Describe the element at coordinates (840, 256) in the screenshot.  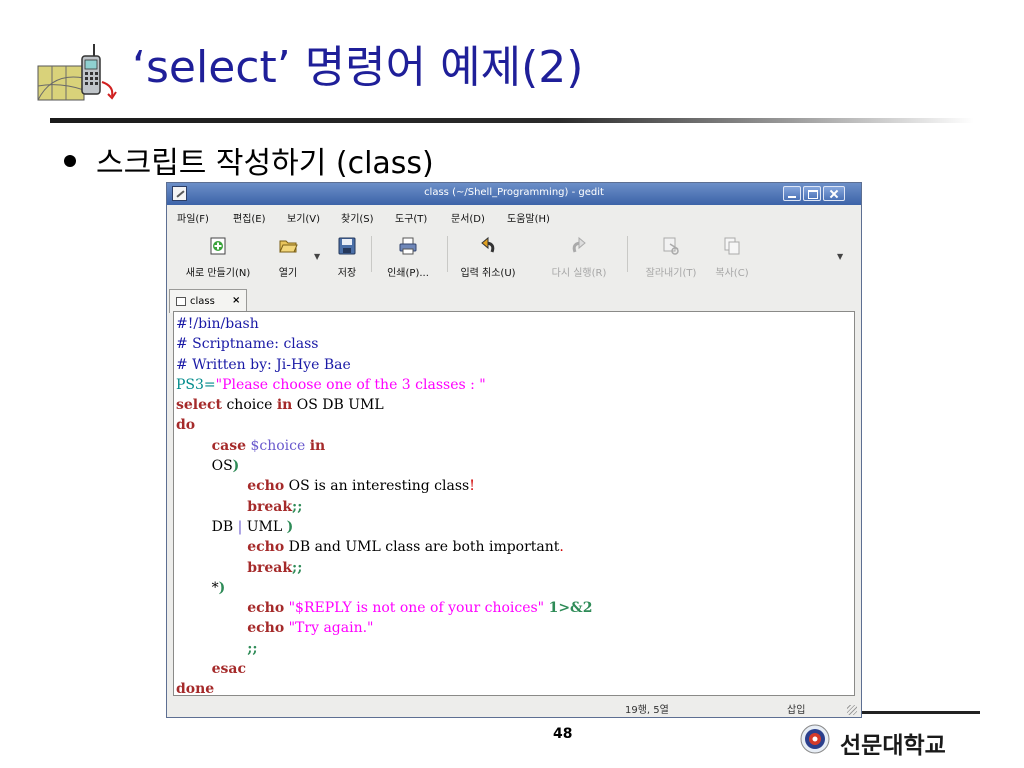
I see `toolbar-overflow-icon: ▼` at that location.